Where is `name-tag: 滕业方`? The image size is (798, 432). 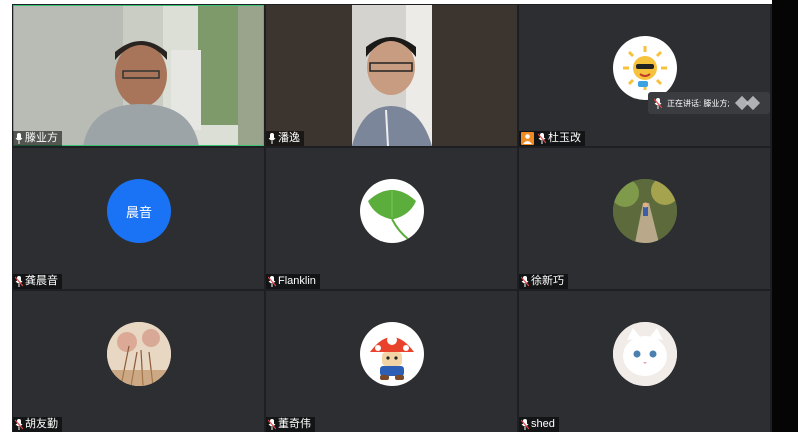
name-tag: 滕业方 is located at coordinates (37, 138).